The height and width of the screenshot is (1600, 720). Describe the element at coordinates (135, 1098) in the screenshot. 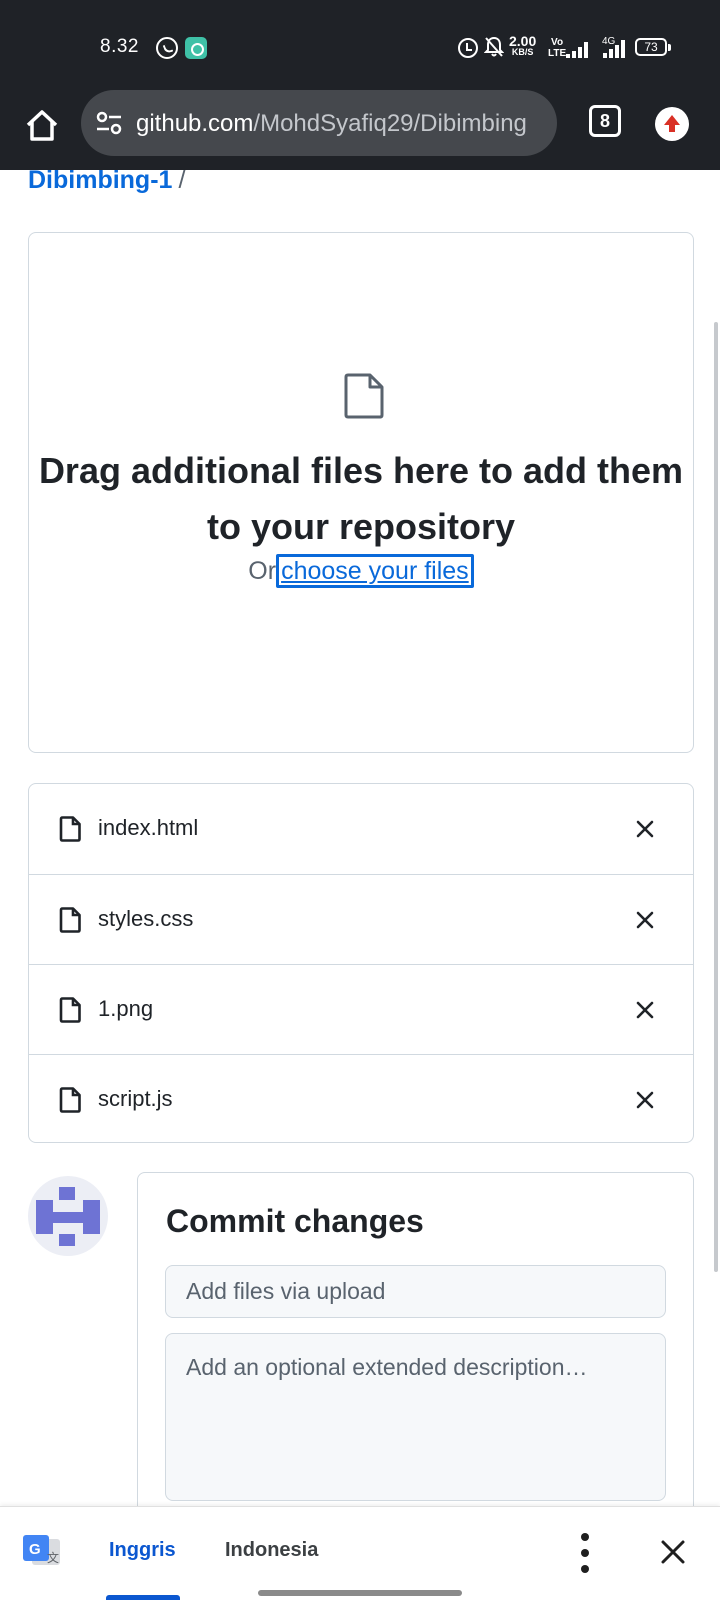

I see `file-name: script.js` at that location.